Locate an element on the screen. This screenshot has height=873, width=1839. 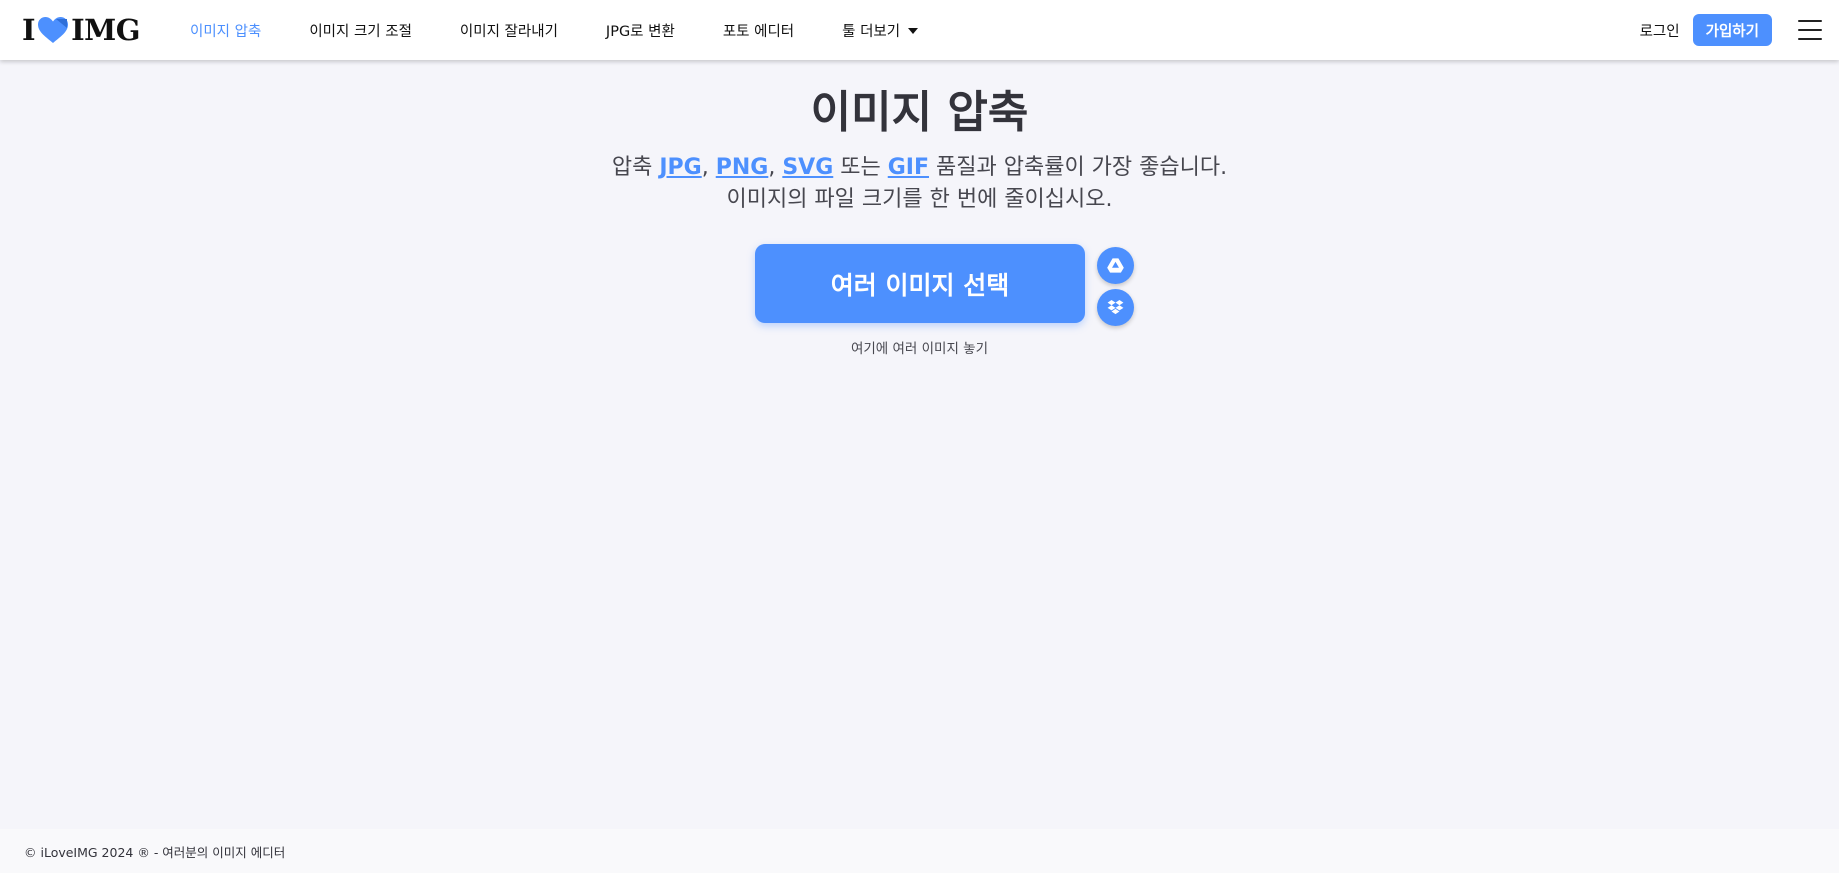
header-actions: 로그인 가입하기 is located at coordinates (1739, 30).